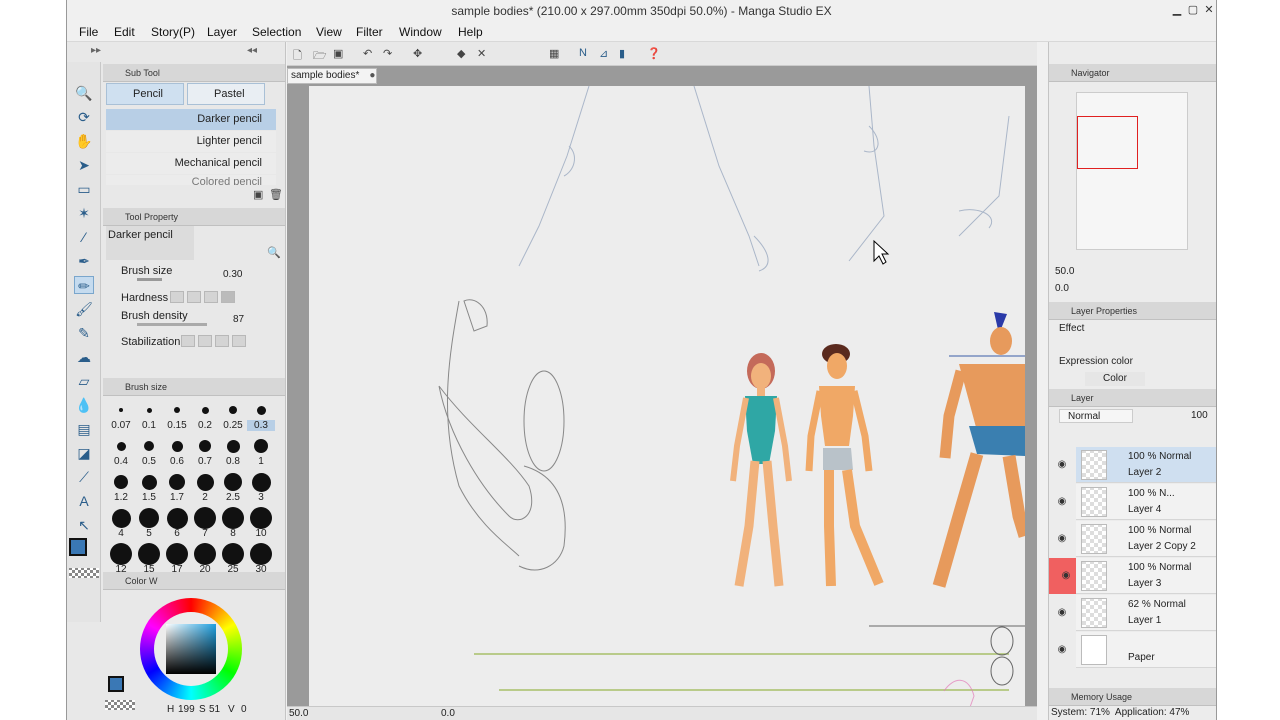 Image resolution: width=1280 pixels, height=720 pixels. Describe the element at coordinates (258, 194) in the screenshot. I see `add-subtool-icon: ▣` at that location.